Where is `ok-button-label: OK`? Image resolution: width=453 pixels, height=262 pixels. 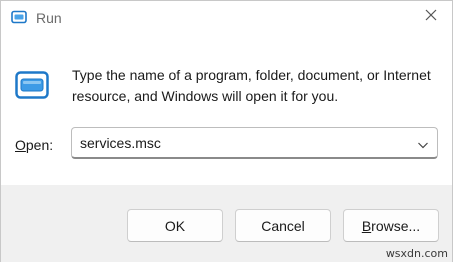 ok-button-label: OK is located at coordinates (175, 225).